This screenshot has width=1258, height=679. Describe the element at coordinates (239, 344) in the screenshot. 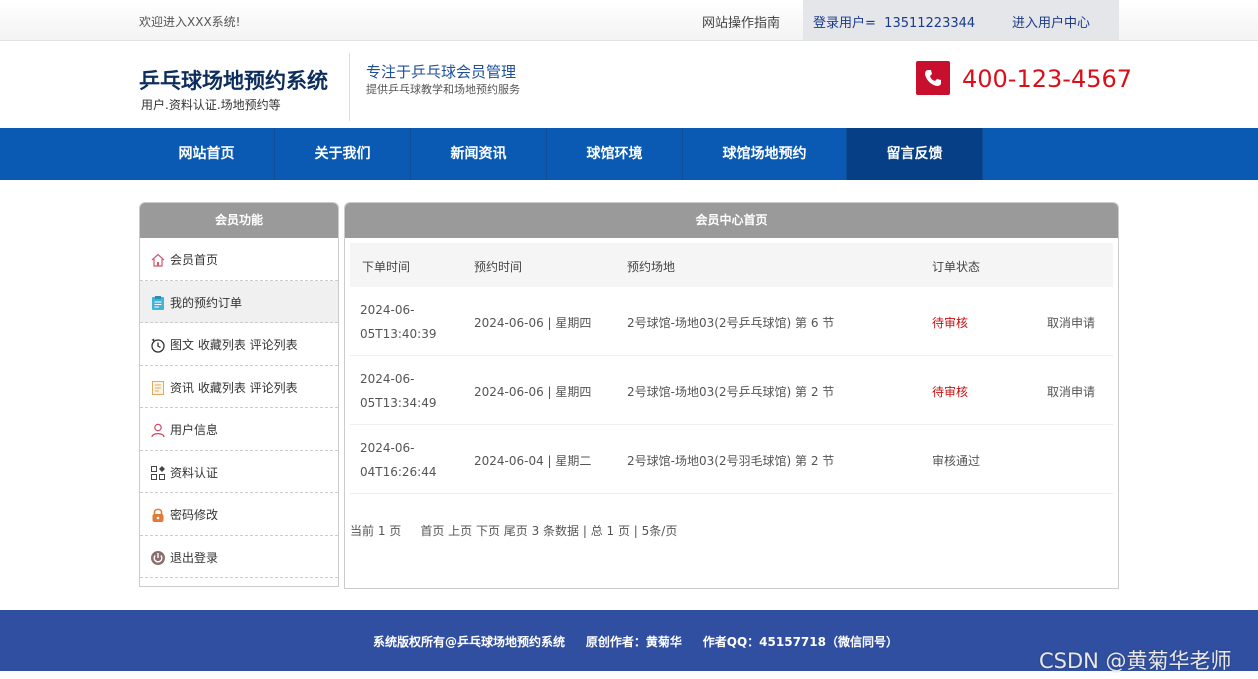

I see `sidebar-item-graphic-favorites: 图文 收藏列表 评论列表` at that location.